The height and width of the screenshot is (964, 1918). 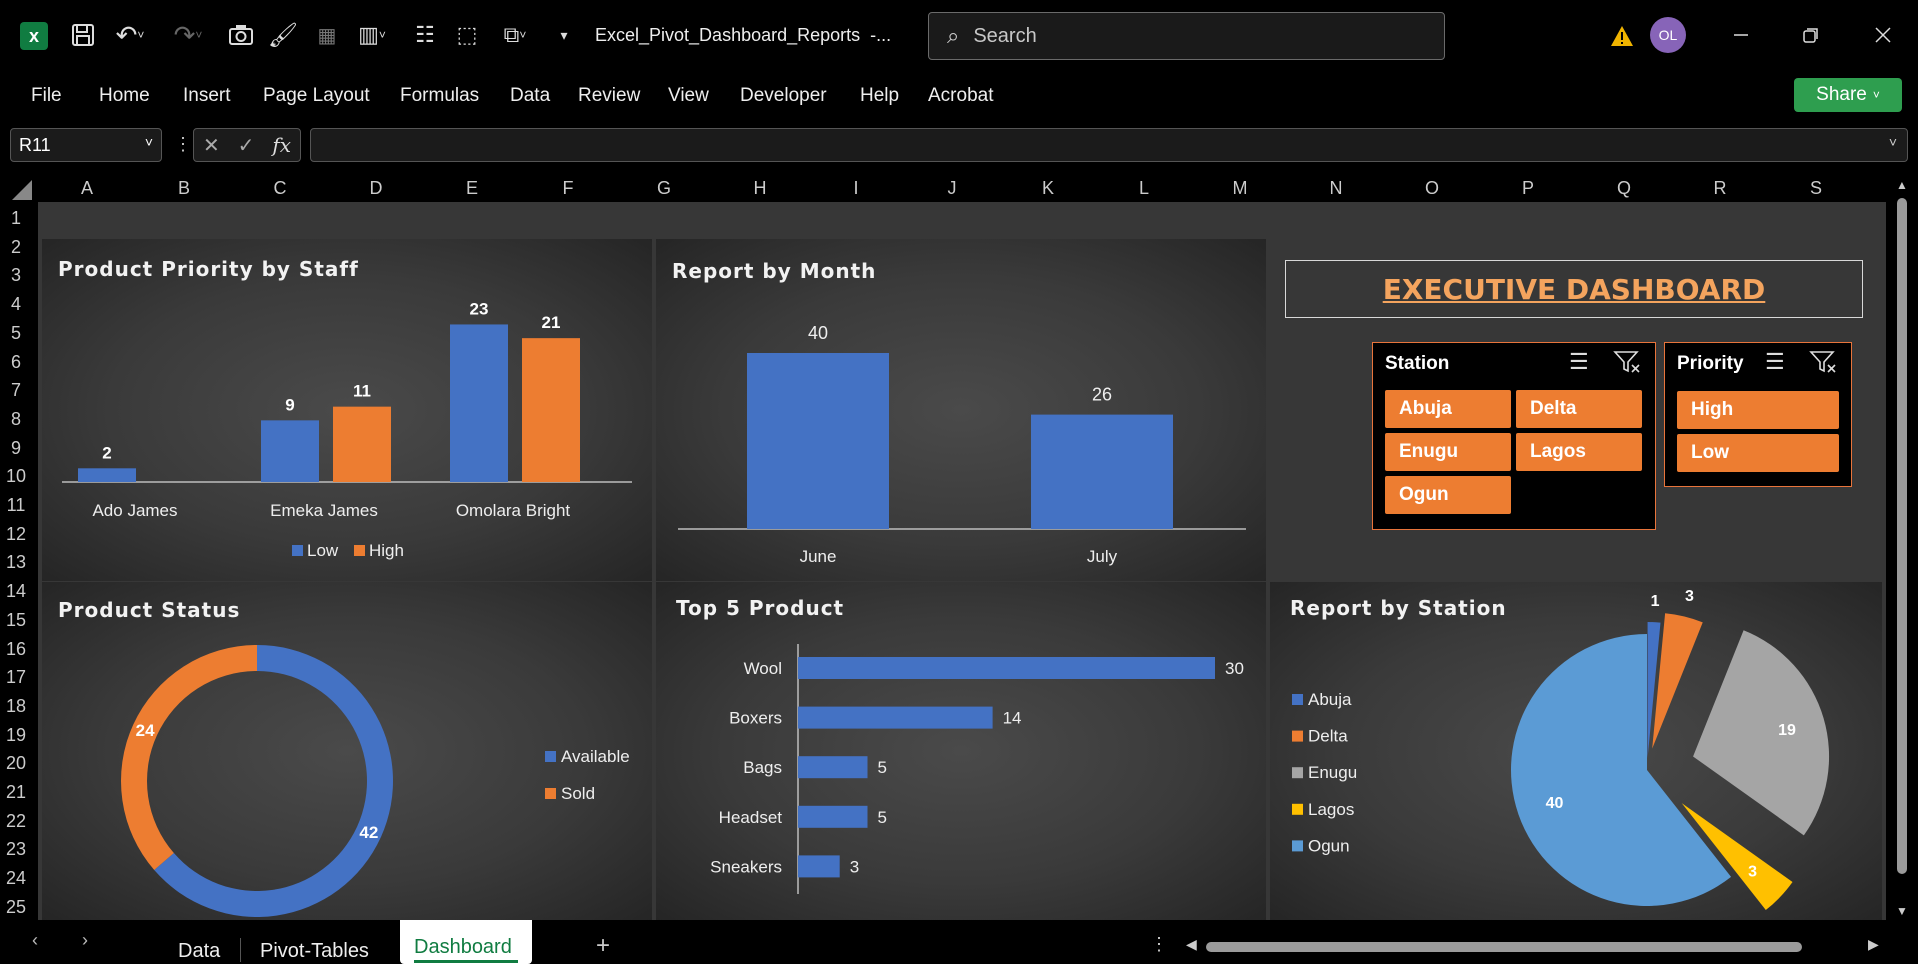 I want to click on column-header-r: R, so click(x=1720, y=188).